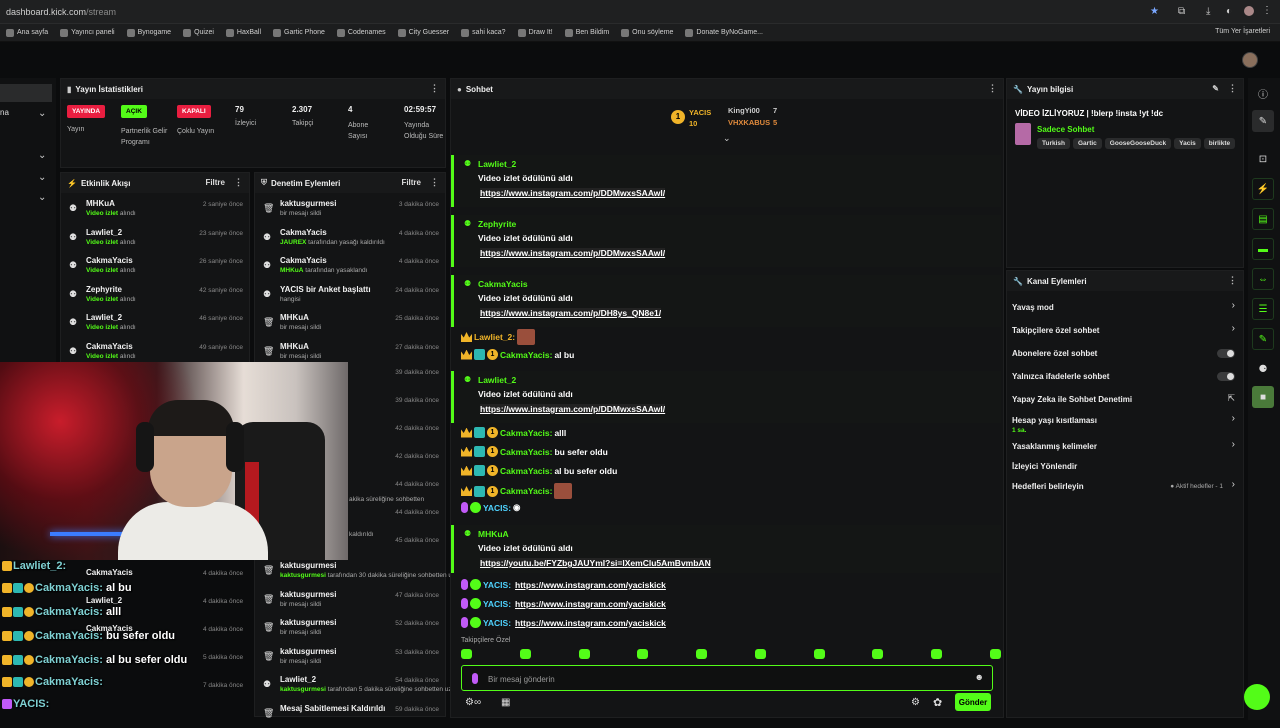 Image resolution: width=1280 pixels, height=728 pixels. What do you see at coordinates (155, 209) in the screenshot?
I see `list-item: ⚉ MHKuA Video izlet alındı 2 saniye önce` at bounding box center [155, 209].